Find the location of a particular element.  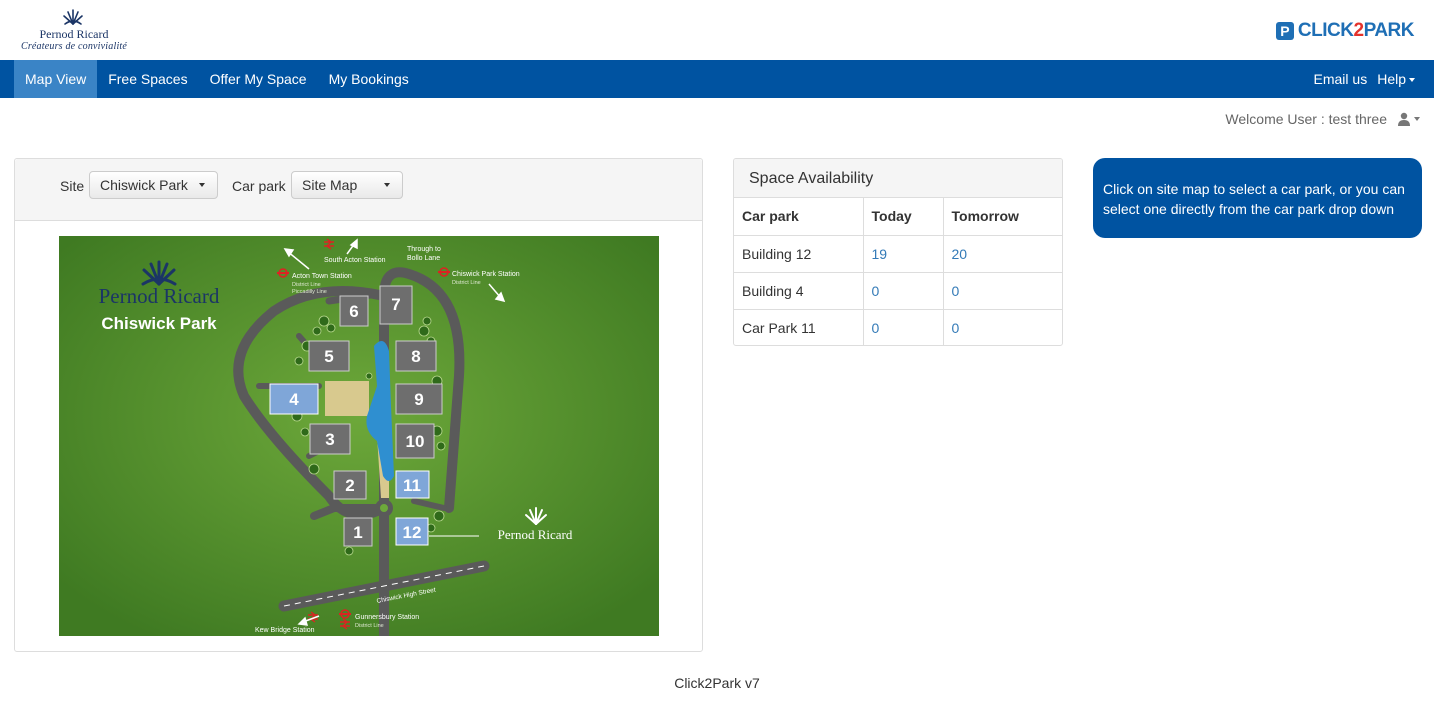

row-tomorrow-cell: 20 is located at coordinates (1002, 254).